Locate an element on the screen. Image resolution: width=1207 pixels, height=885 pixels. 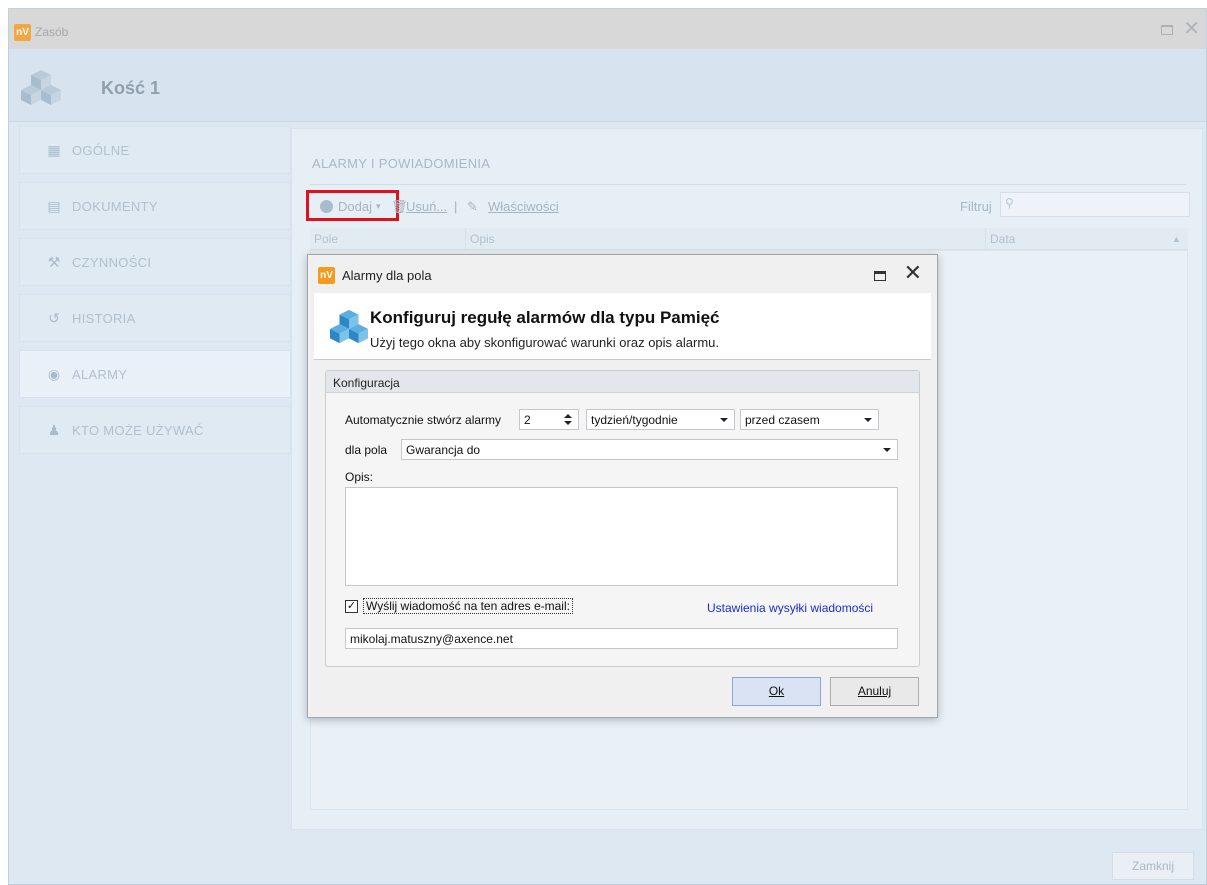
add-button: Dodaj is located at coordinates (355, 206).